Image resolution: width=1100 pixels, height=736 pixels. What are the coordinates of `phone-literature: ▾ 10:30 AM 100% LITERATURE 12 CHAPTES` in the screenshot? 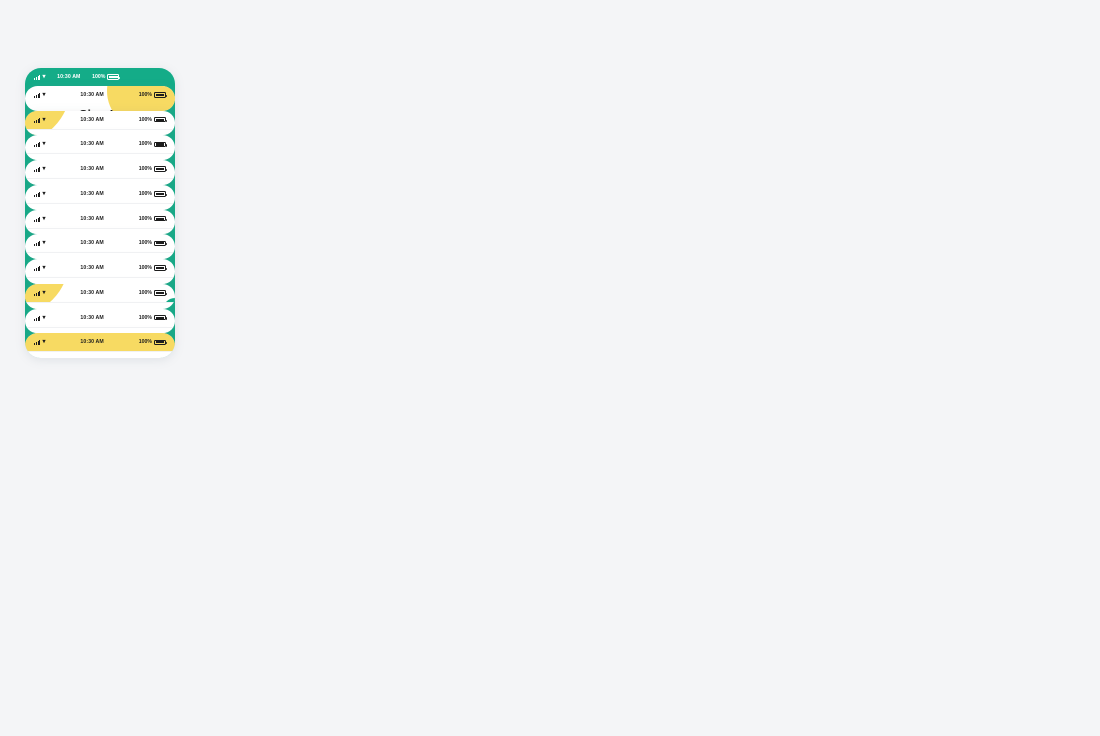 It's located at (100, 197).